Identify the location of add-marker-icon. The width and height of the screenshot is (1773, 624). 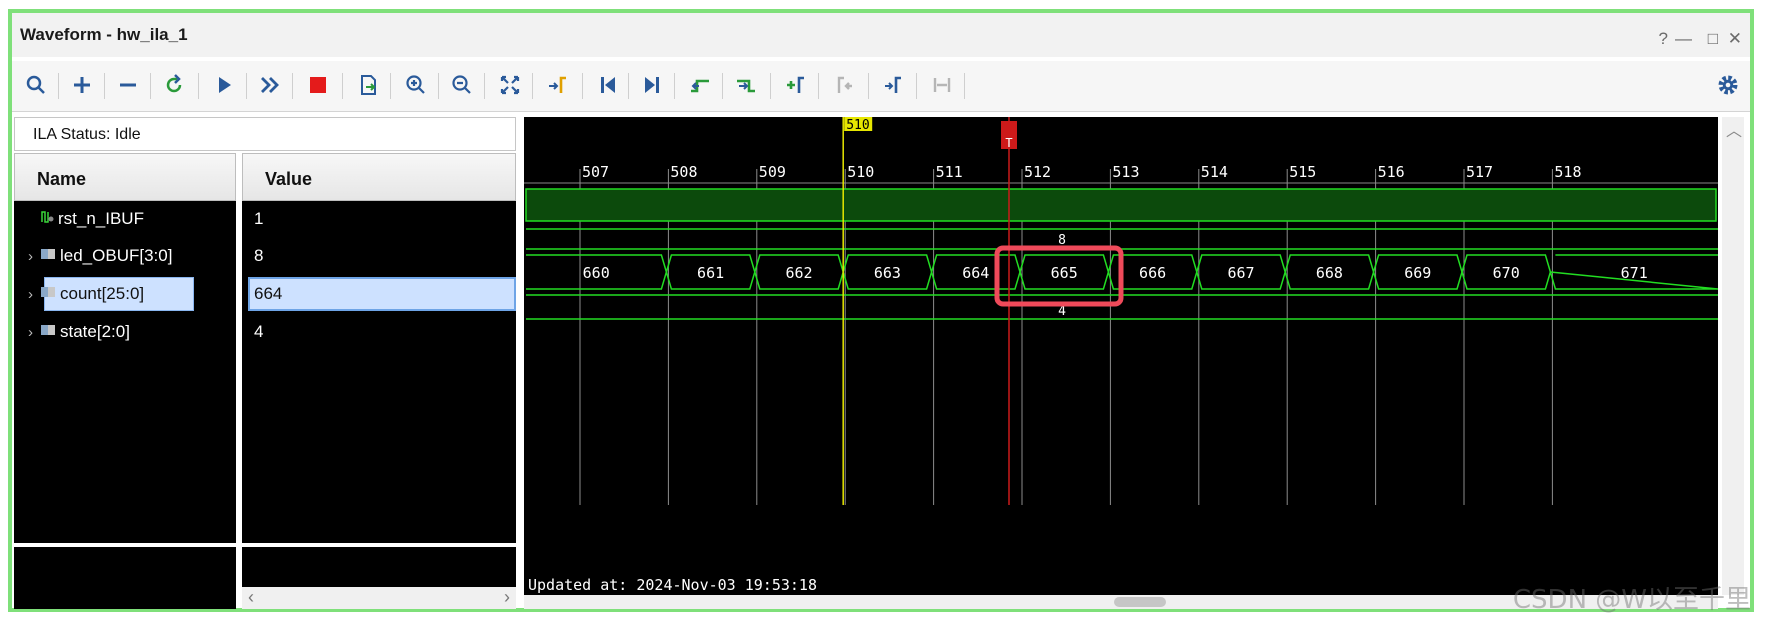
(796, 85).